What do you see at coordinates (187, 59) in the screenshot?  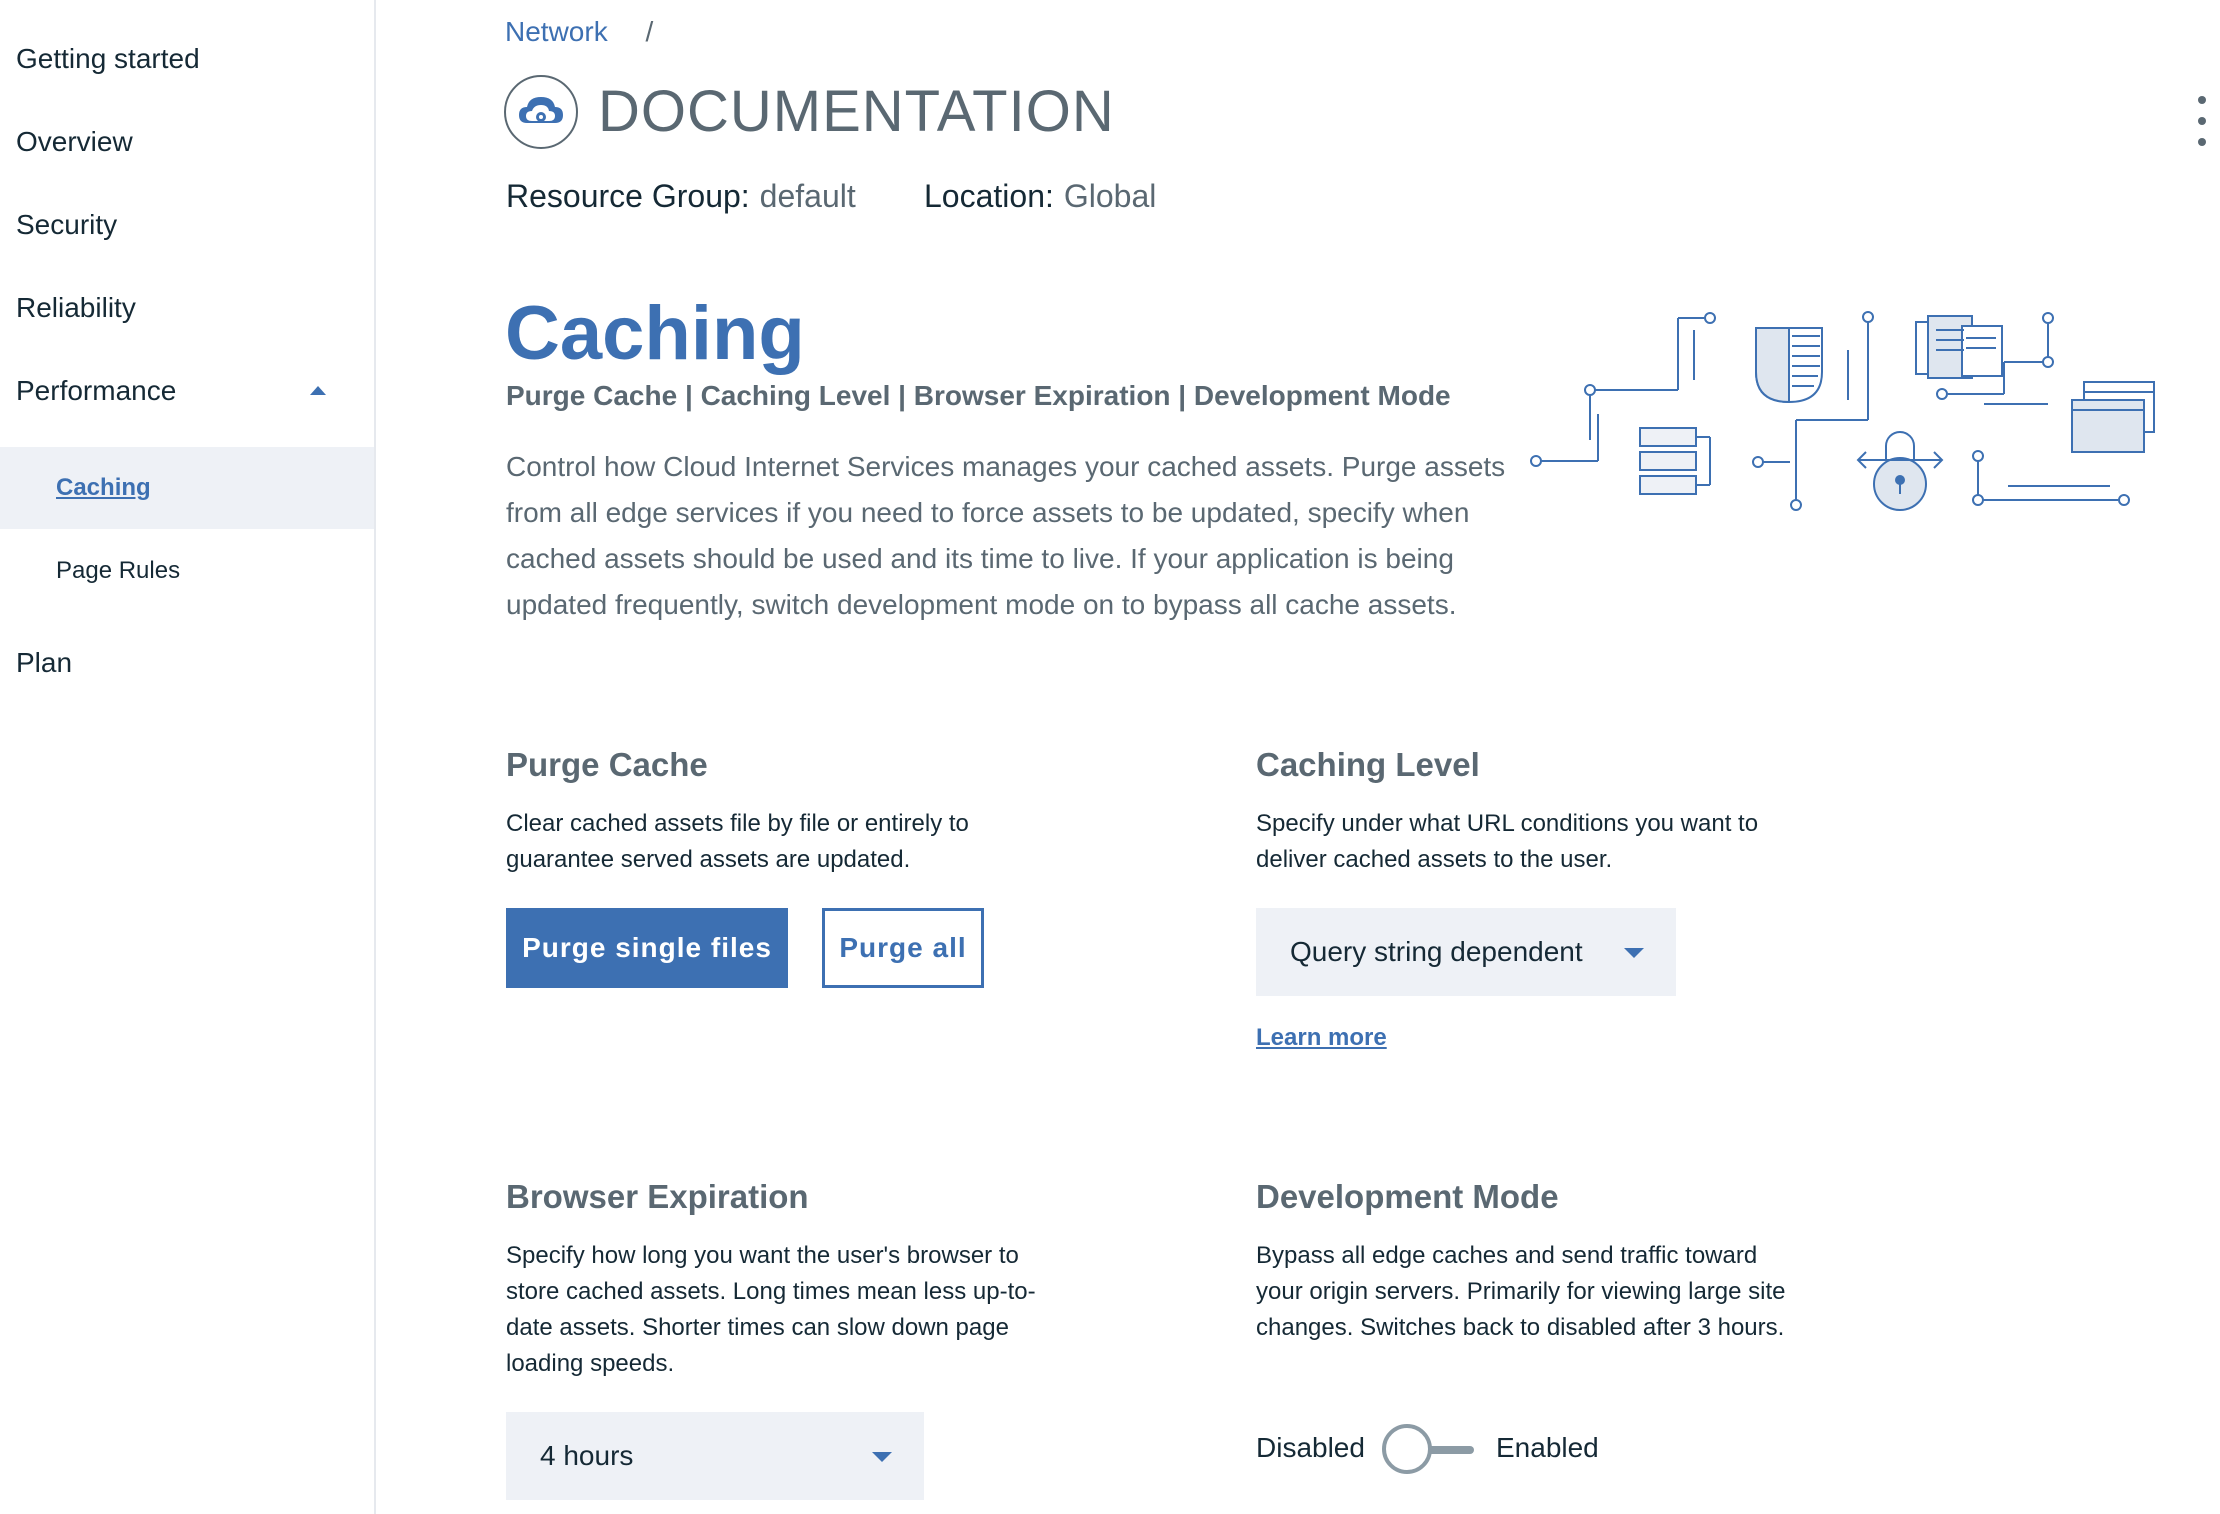 I see `sidebar-item-getting-started: Getting started` at bounding box center [187, 59].